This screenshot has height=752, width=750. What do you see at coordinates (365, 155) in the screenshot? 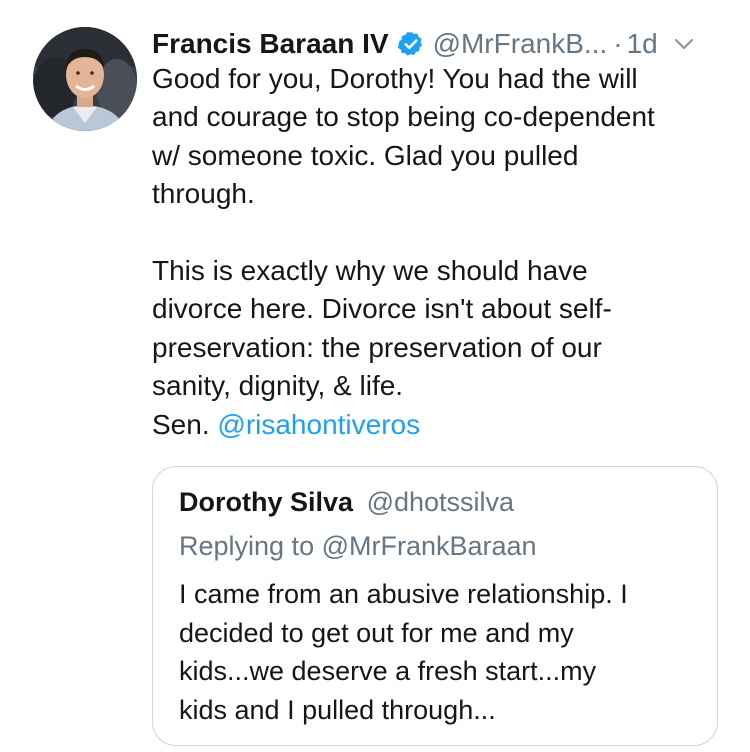
I see `tweet-text-line: w/ someone toxic. Glad you pulled` at bounding box center [365, 155].